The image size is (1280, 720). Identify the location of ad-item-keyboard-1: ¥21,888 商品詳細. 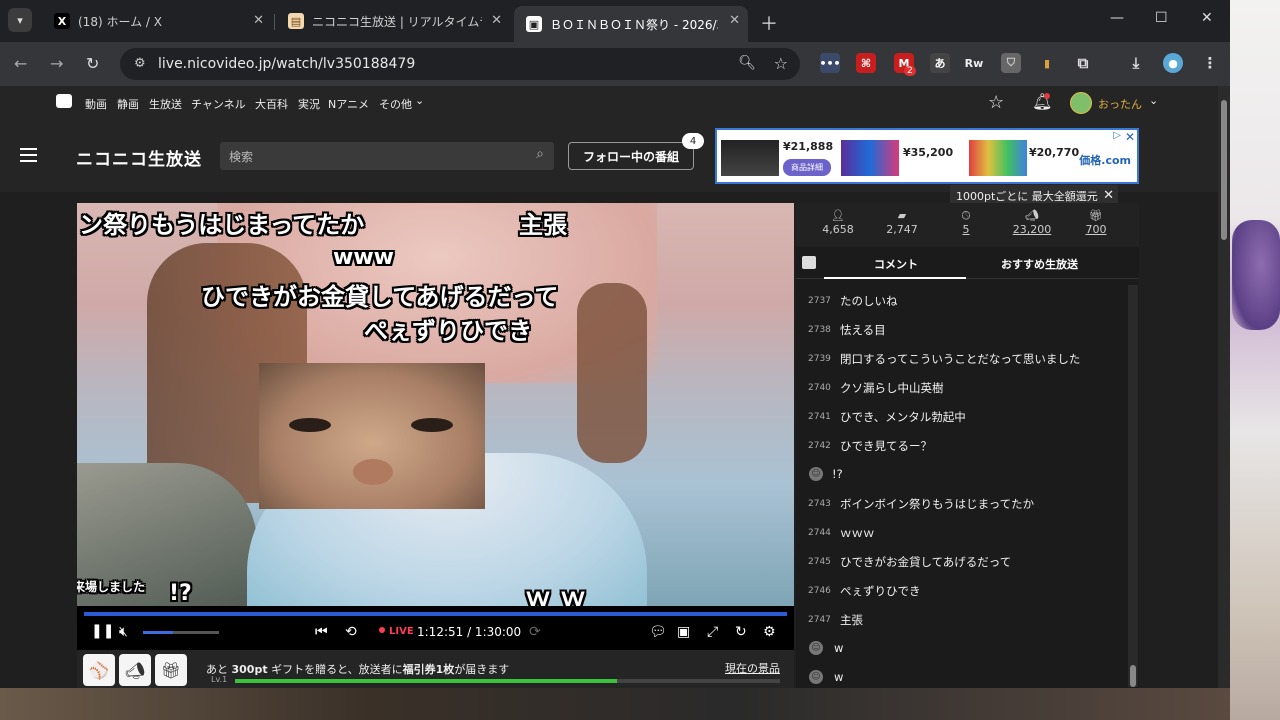
(779, 158).